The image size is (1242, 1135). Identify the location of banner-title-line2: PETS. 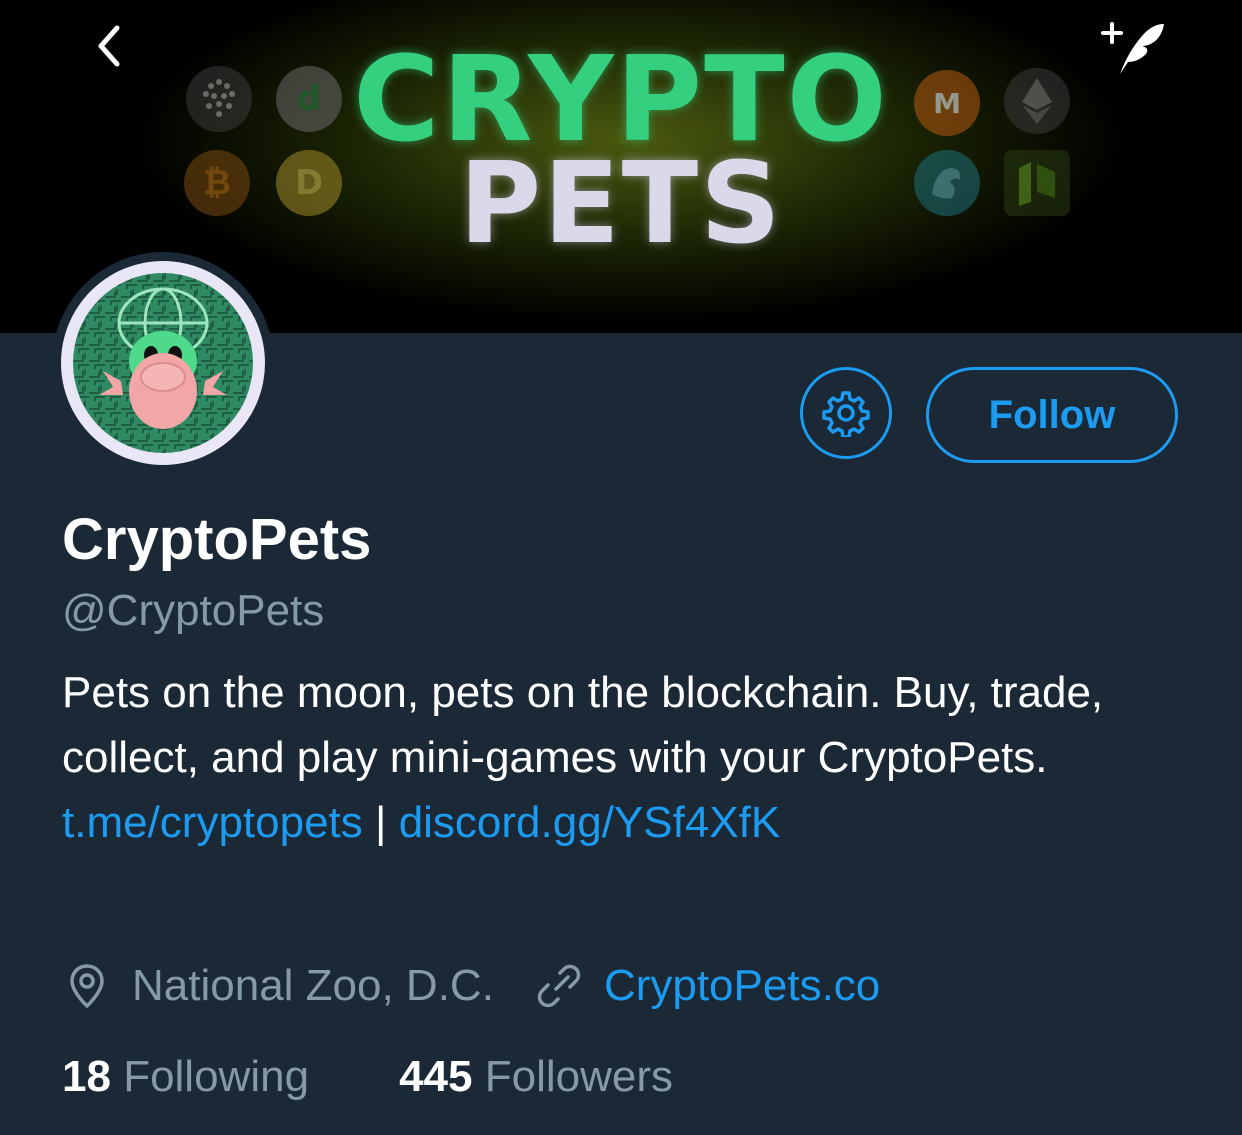
(621, 204).